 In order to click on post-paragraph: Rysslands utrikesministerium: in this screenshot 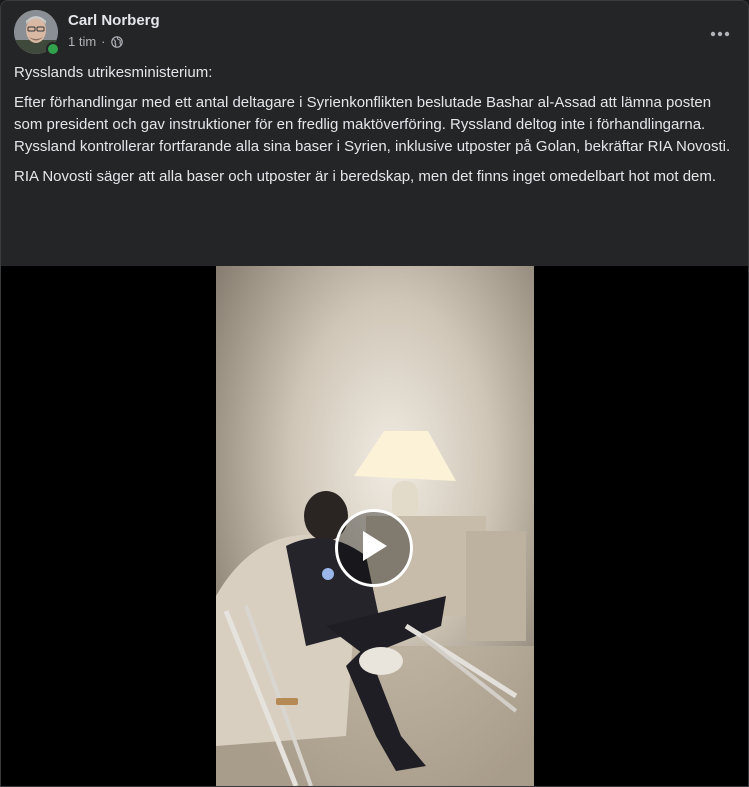, I will do `click(113, 72)`.